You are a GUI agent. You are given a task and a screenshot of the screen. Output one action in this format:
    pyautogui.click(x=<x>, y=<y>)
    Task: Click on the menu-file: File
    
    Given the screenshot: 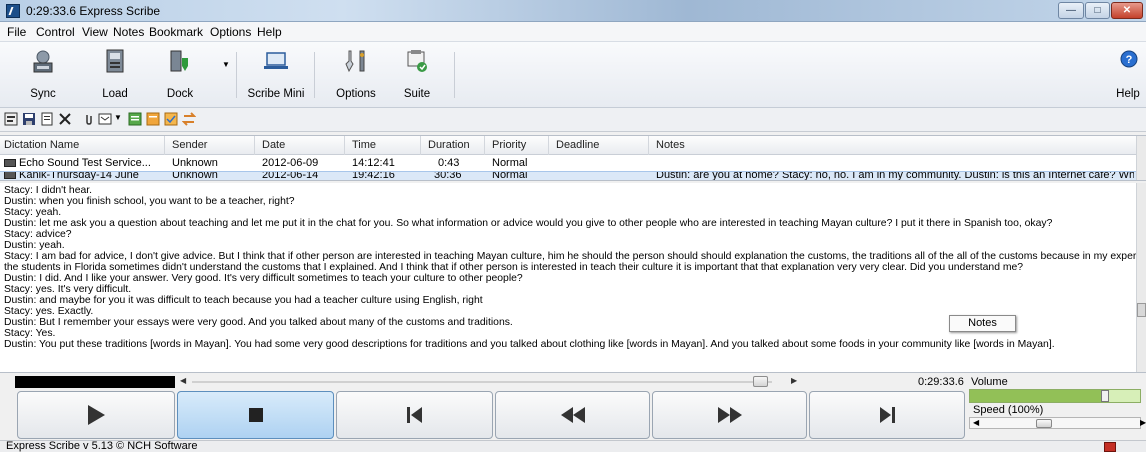 What is the action you would take?
    pyautogui.click(x=16, y=32)
    